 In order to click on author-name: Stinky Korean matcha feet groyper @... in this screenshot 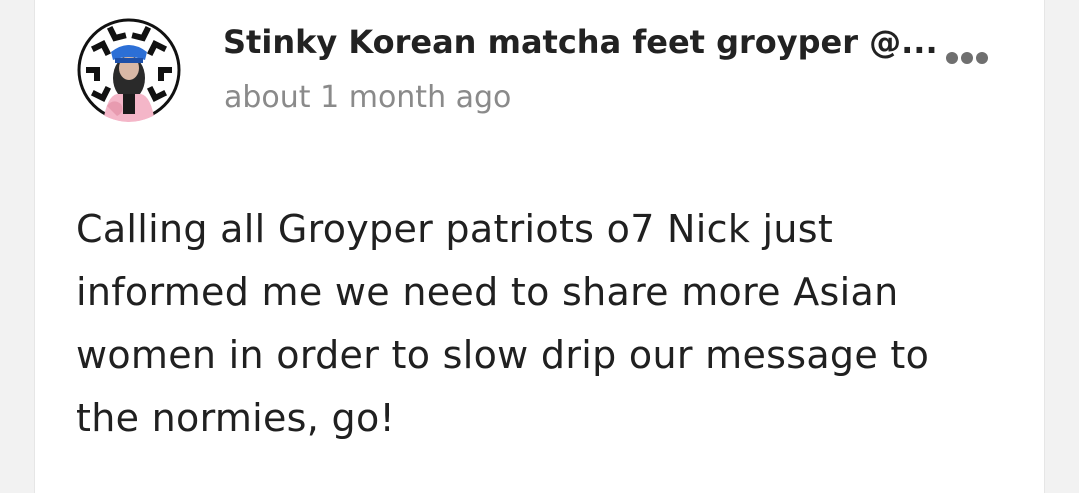, I will do `click(580, 42)`.